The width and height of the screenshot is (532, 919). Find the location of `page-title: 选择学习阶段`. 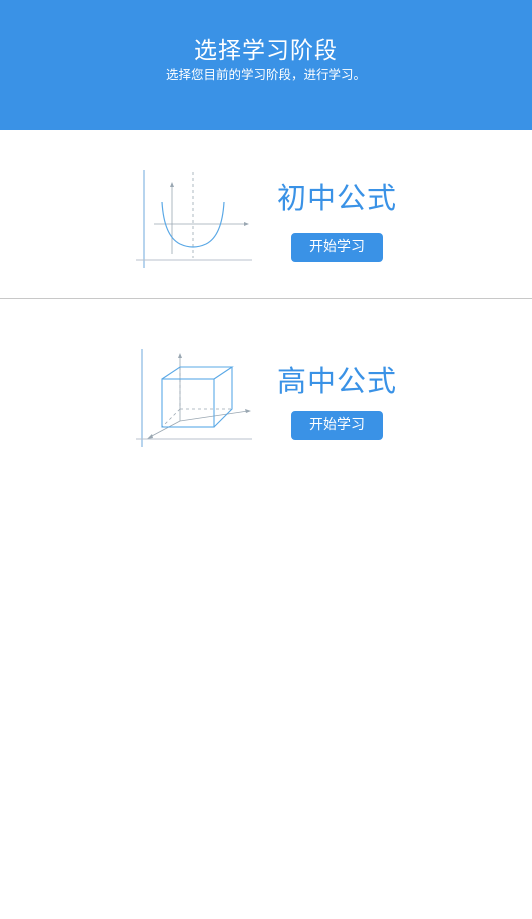

page-title: 选择学习阶段 is located at coordinates (266, 51).